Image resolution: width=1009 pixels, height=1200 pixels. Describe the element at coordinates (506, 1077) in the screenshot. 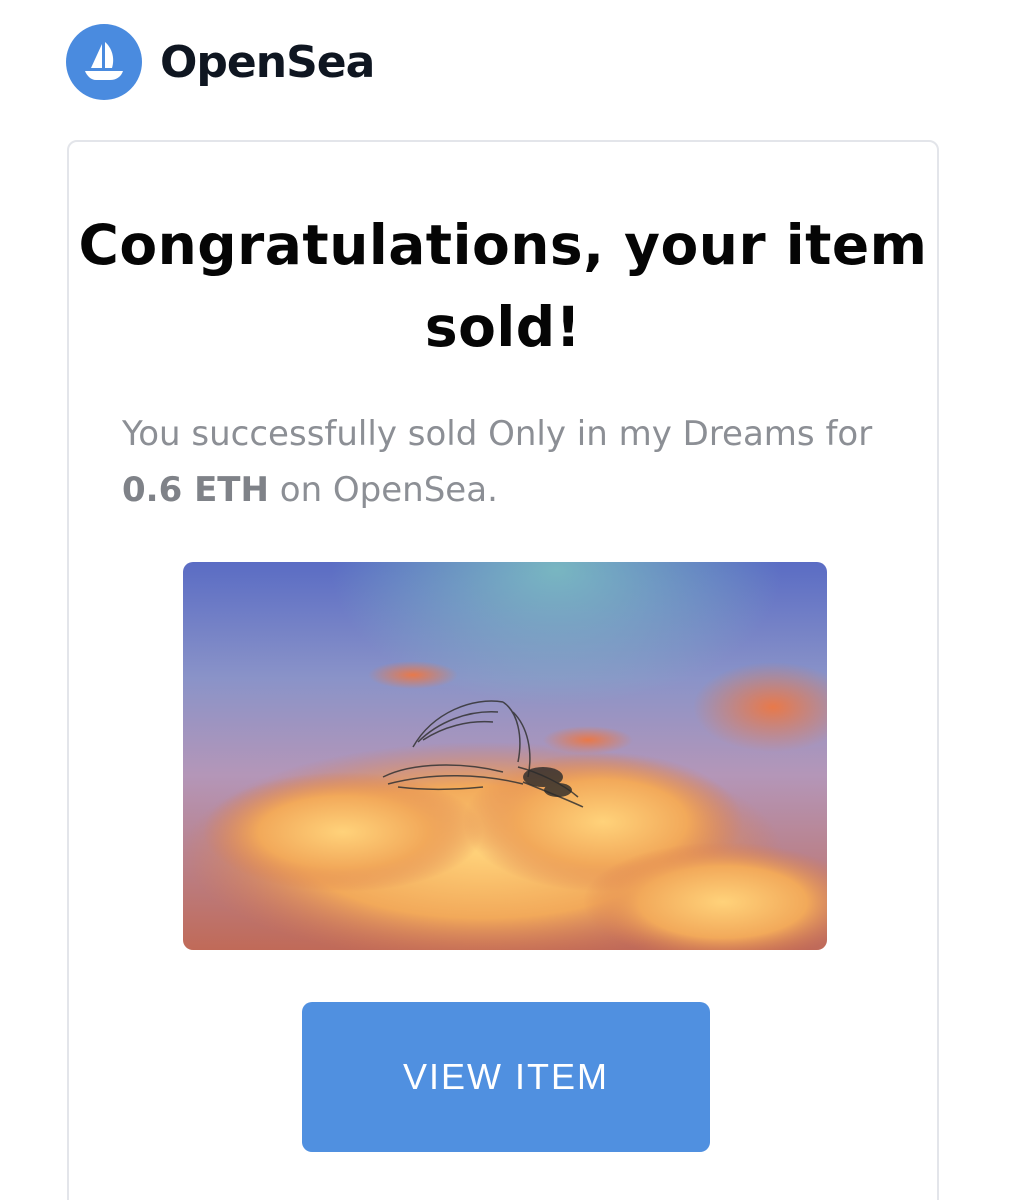

I see `view-item-button: VIEW ITEM` at that location.